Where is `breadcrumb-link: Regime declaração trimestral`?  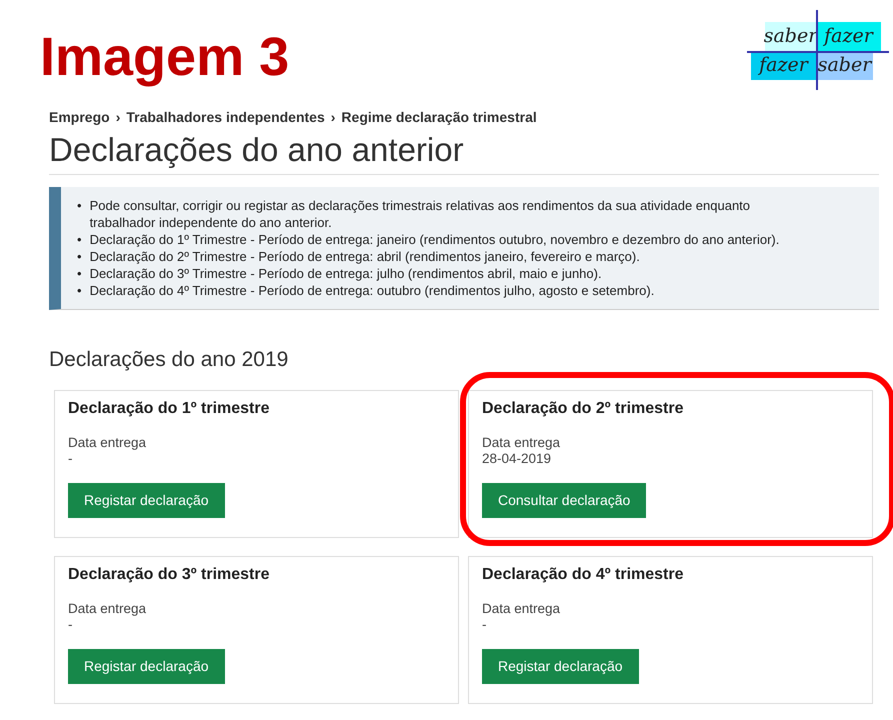 breadcrumb-link: Regime declaração trimestral is located at coordinates (439, 117).